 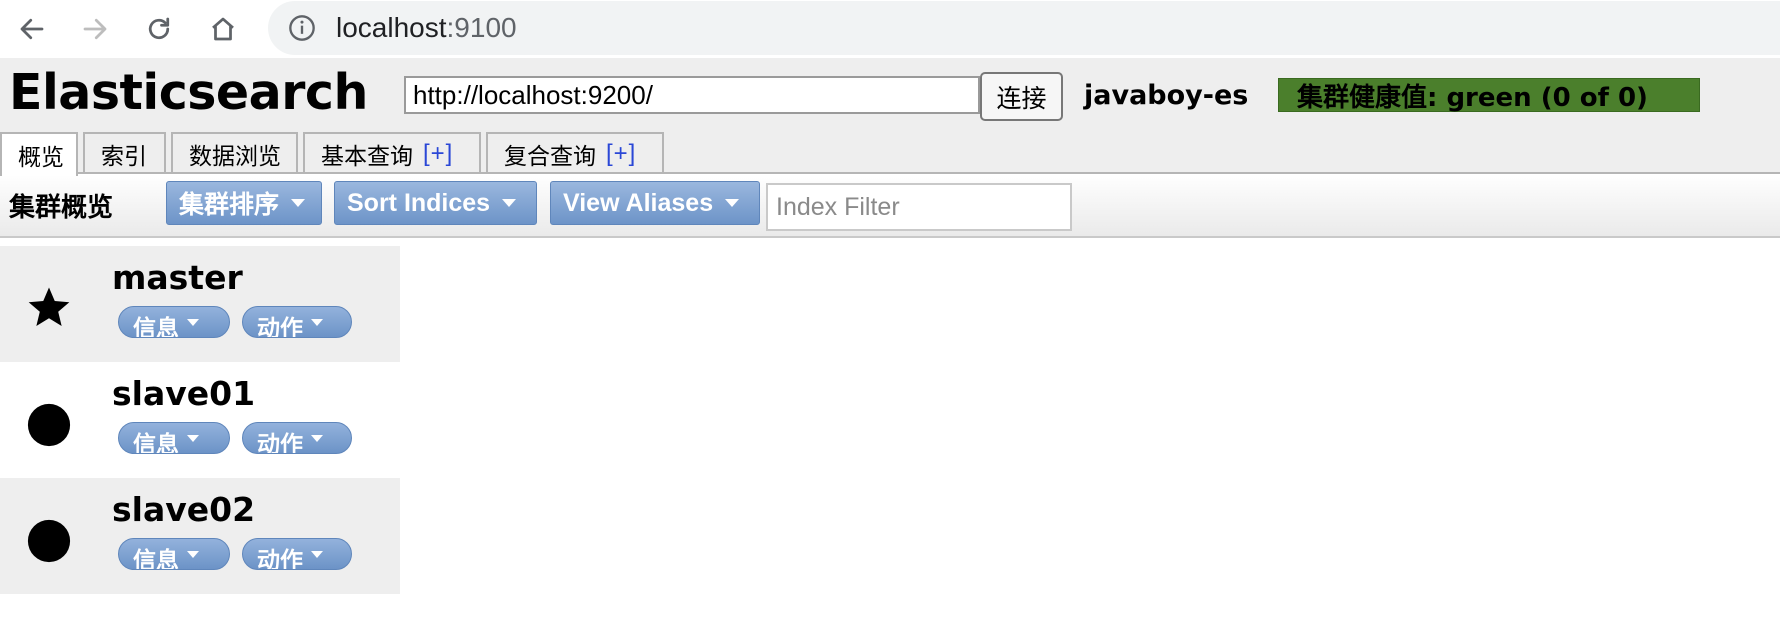 I want to click on connect-button: 连接, so click(x=1021, y=96).